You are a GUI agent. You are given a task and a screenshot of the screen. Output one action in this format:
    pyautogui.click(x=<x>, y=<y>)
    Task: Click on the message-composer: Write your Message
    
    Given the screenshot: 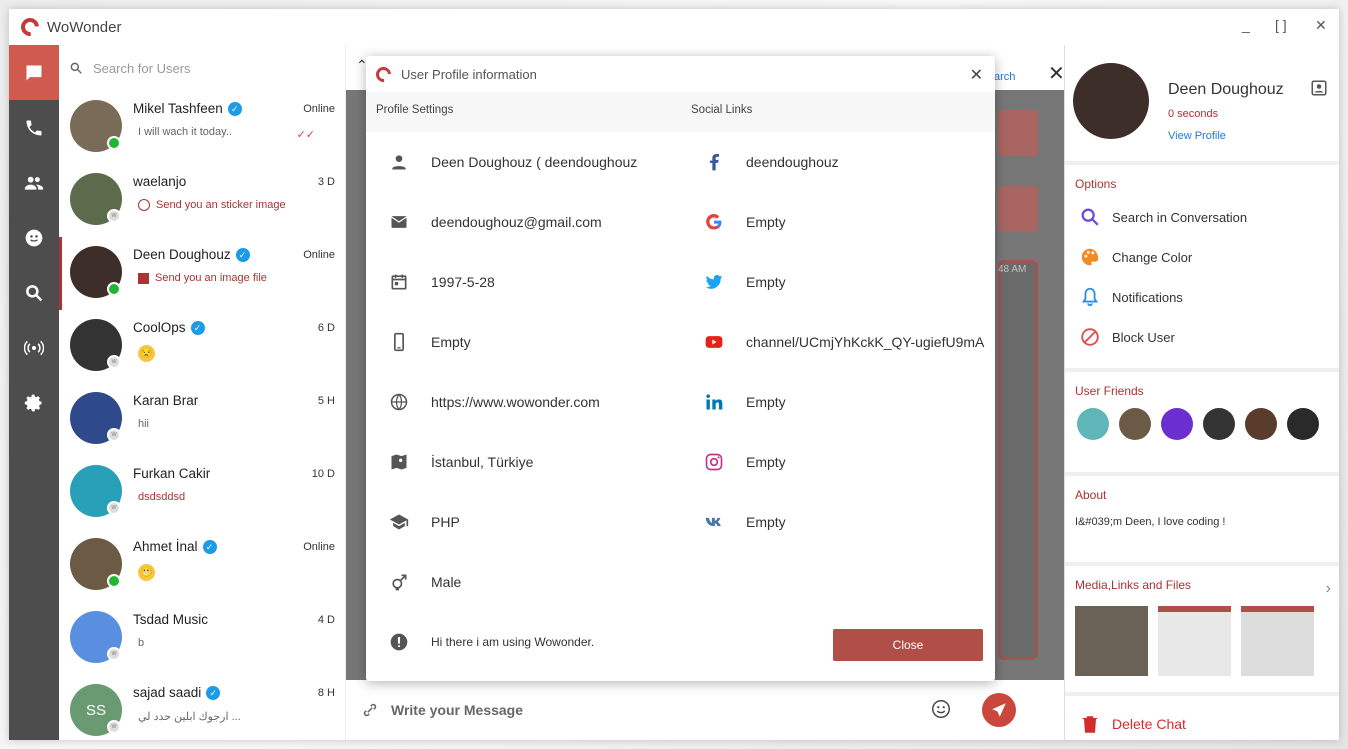 What is the action you would take?
    pyautogui.click(x=705, y=710)
    